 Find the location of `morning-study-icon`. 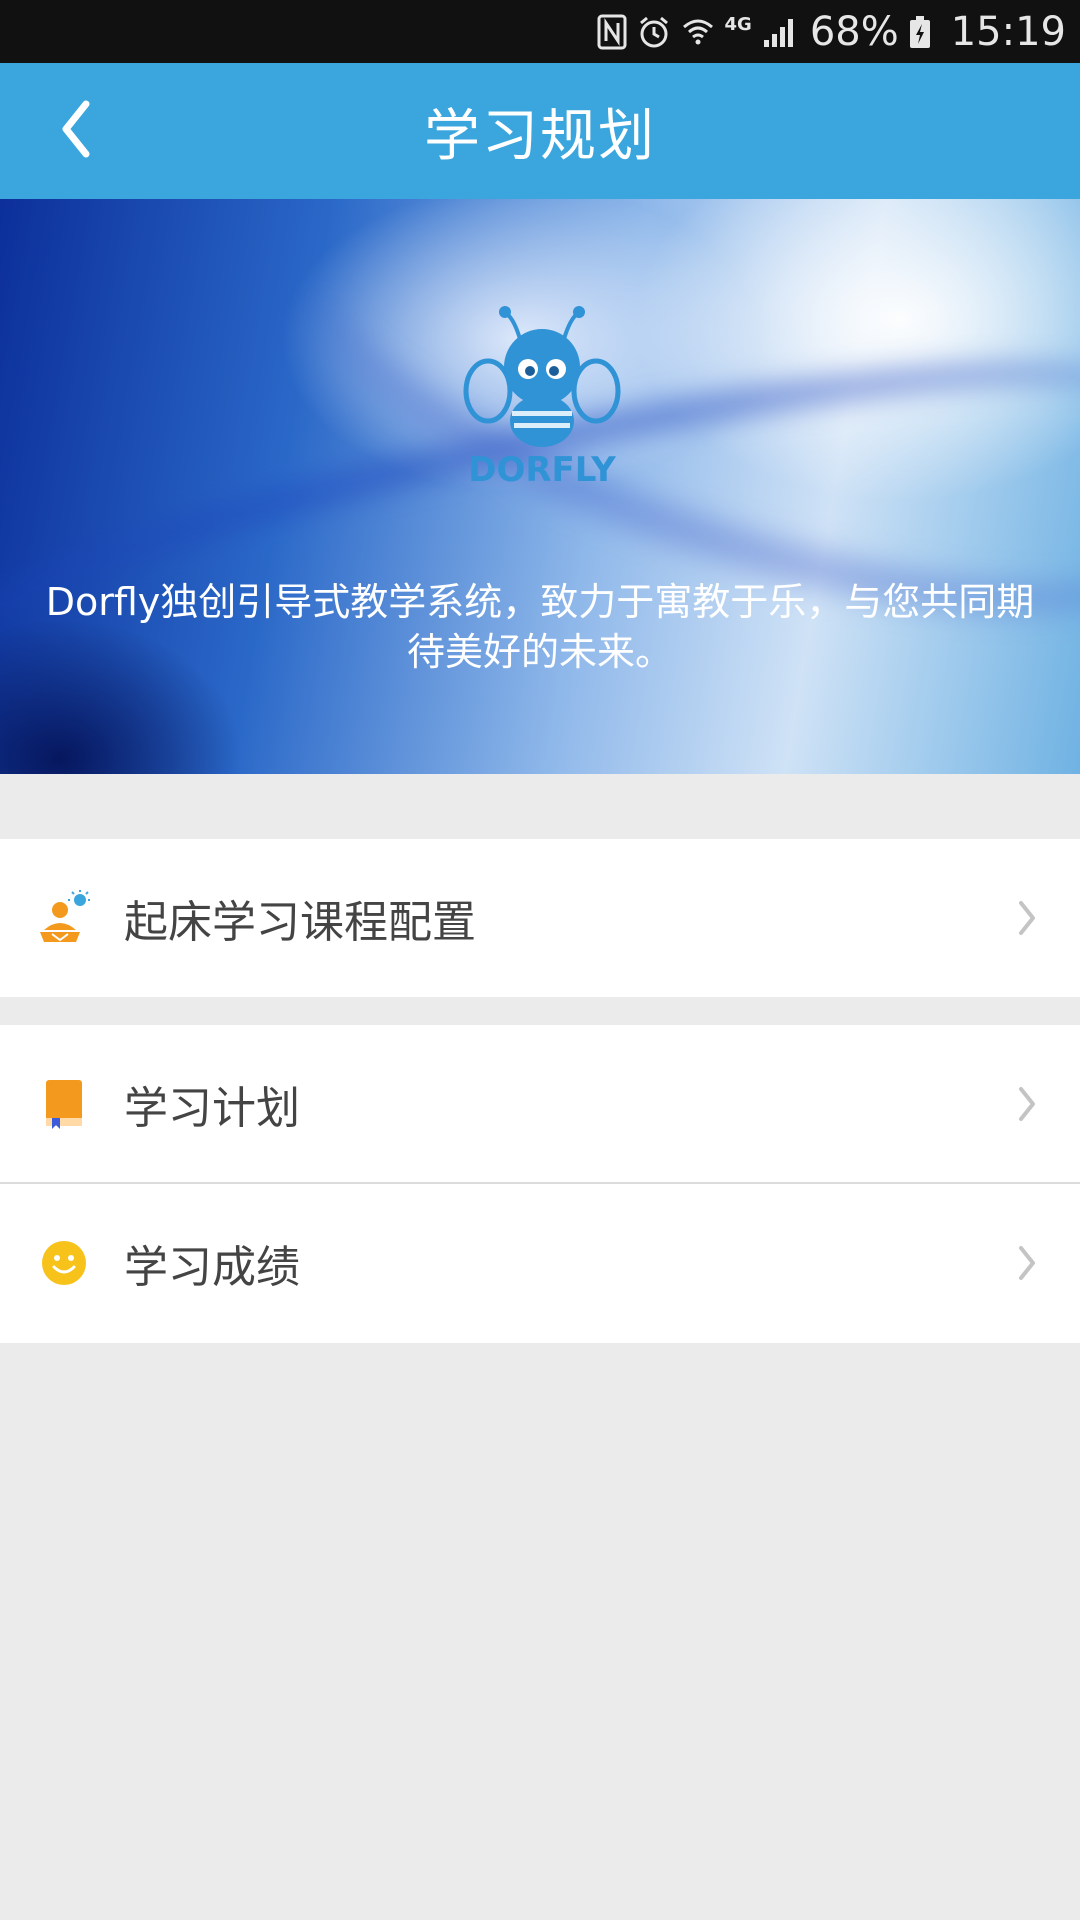

morning-study-icon is located at coordinates (64, 918).